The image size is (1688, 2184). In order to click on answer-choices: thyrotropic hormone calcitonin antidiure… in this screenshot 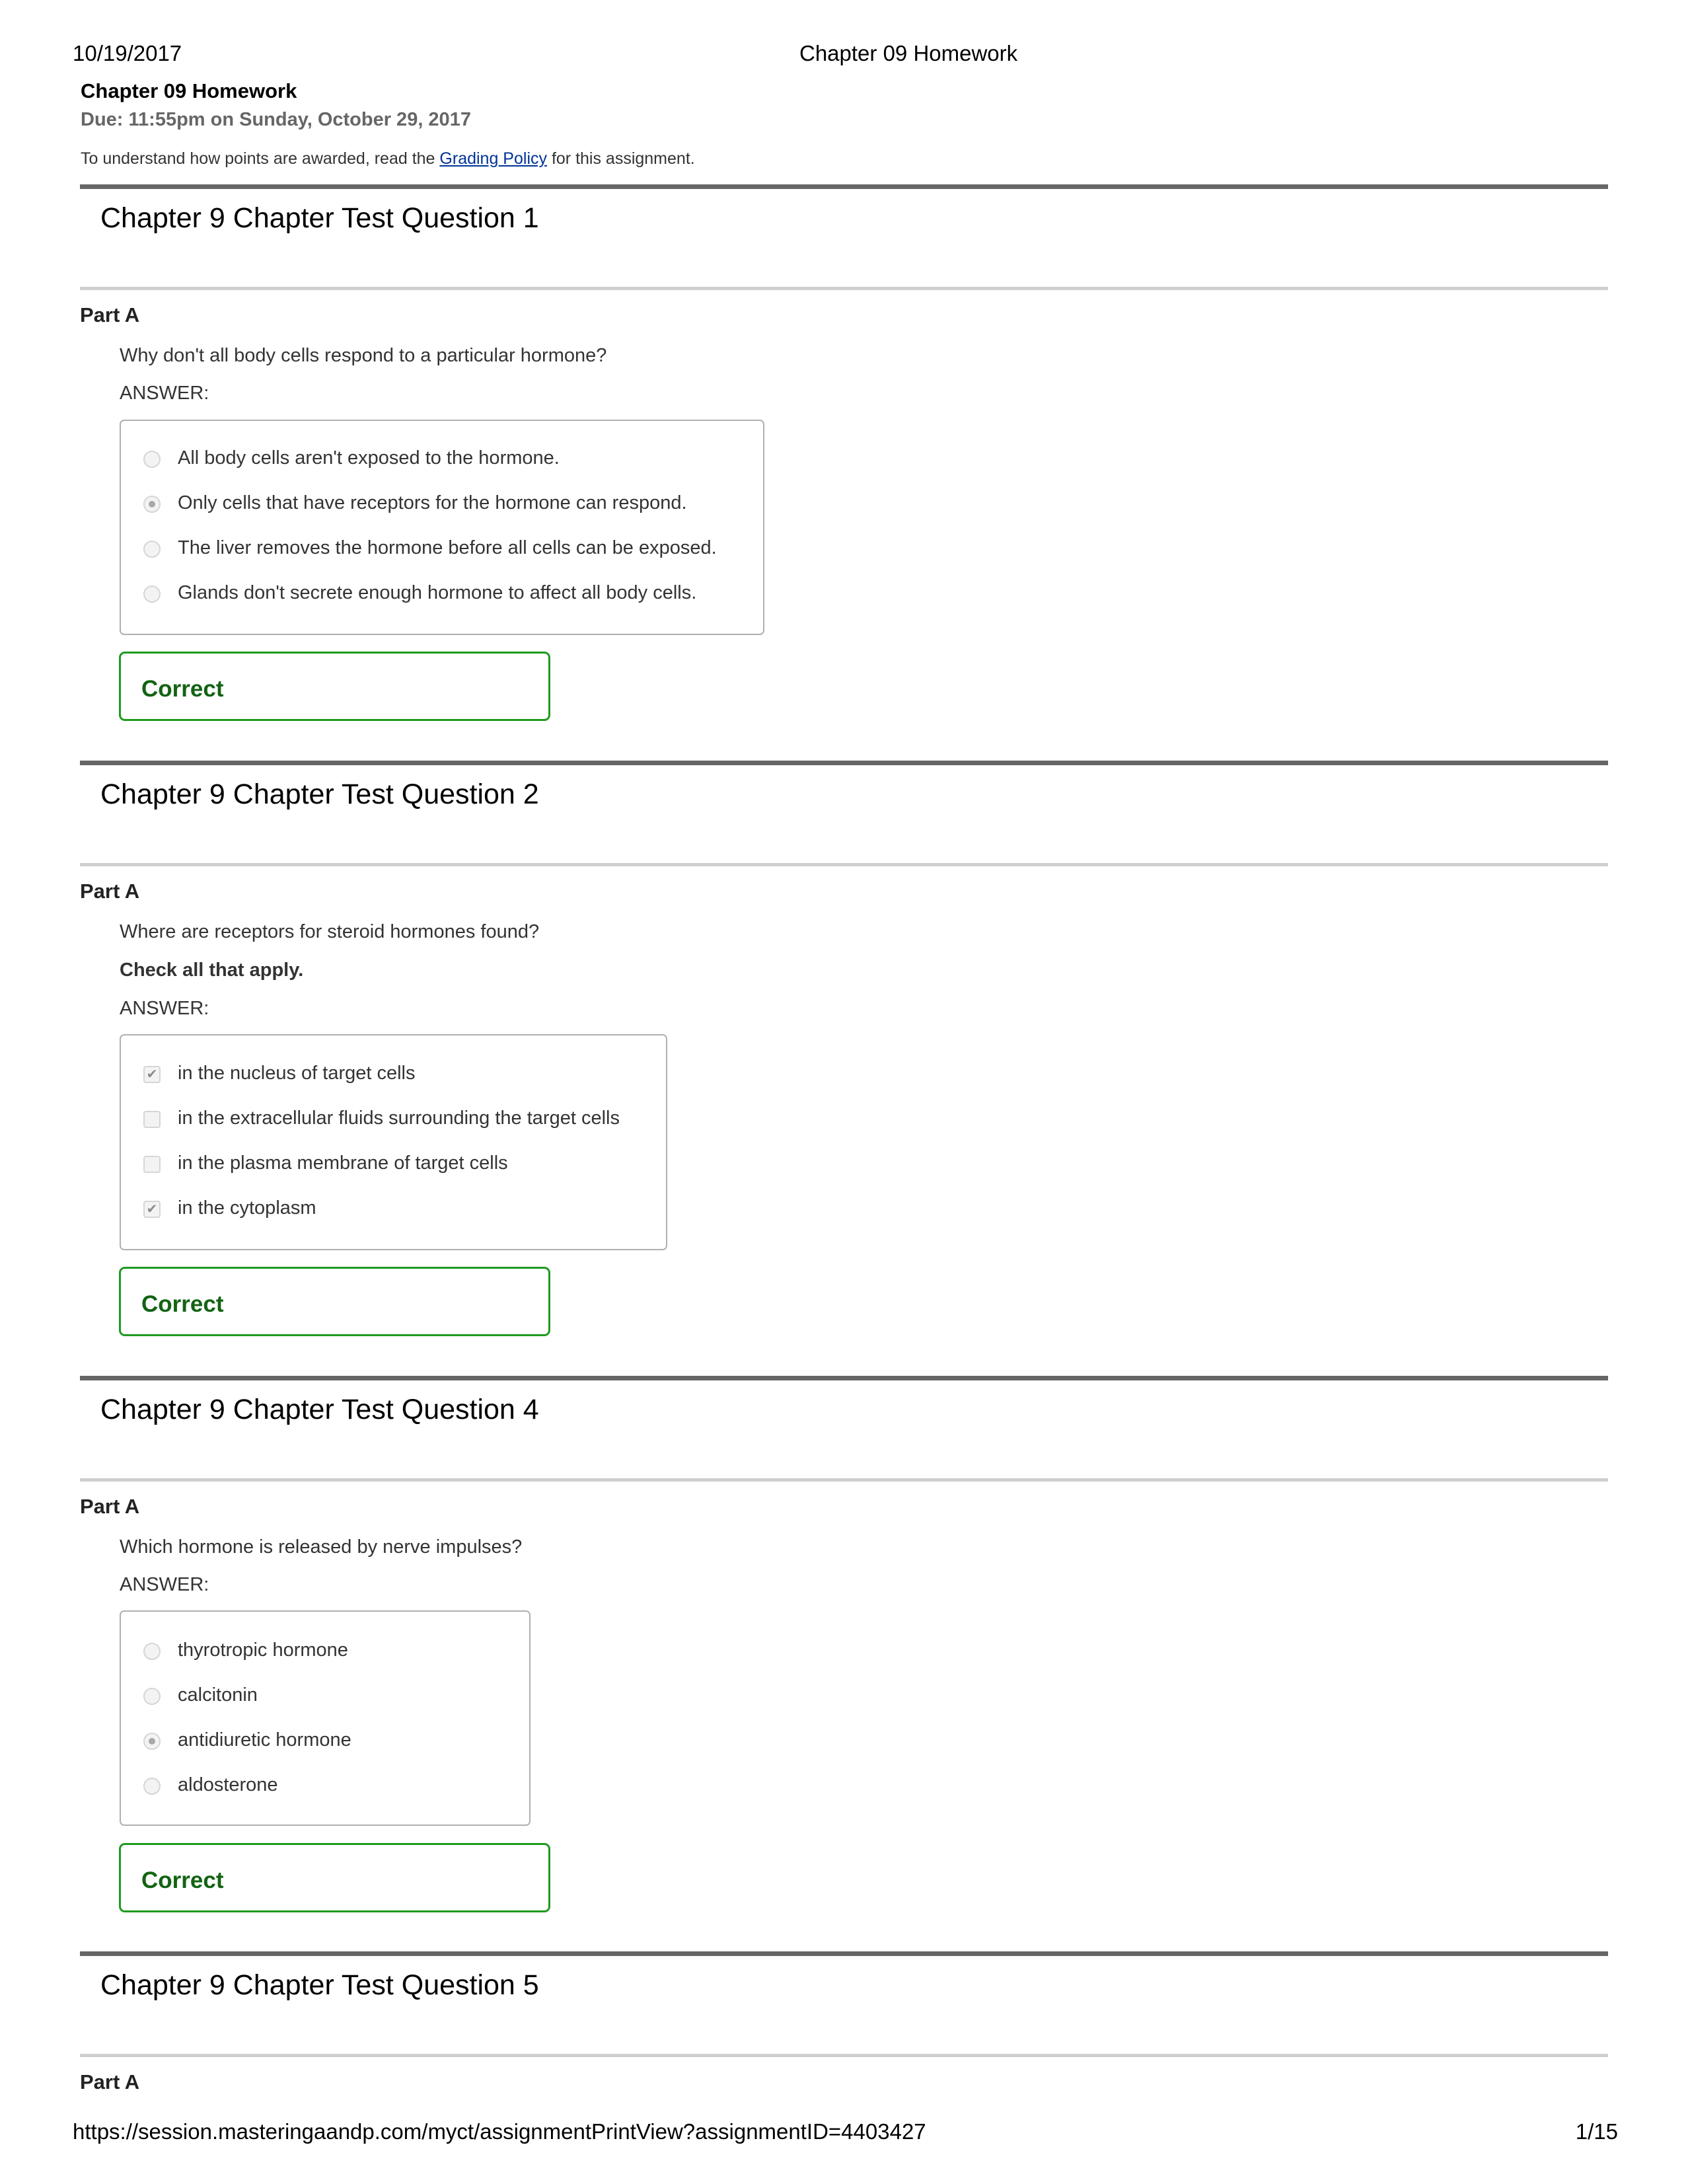, I will do `click(325, 1718)`.